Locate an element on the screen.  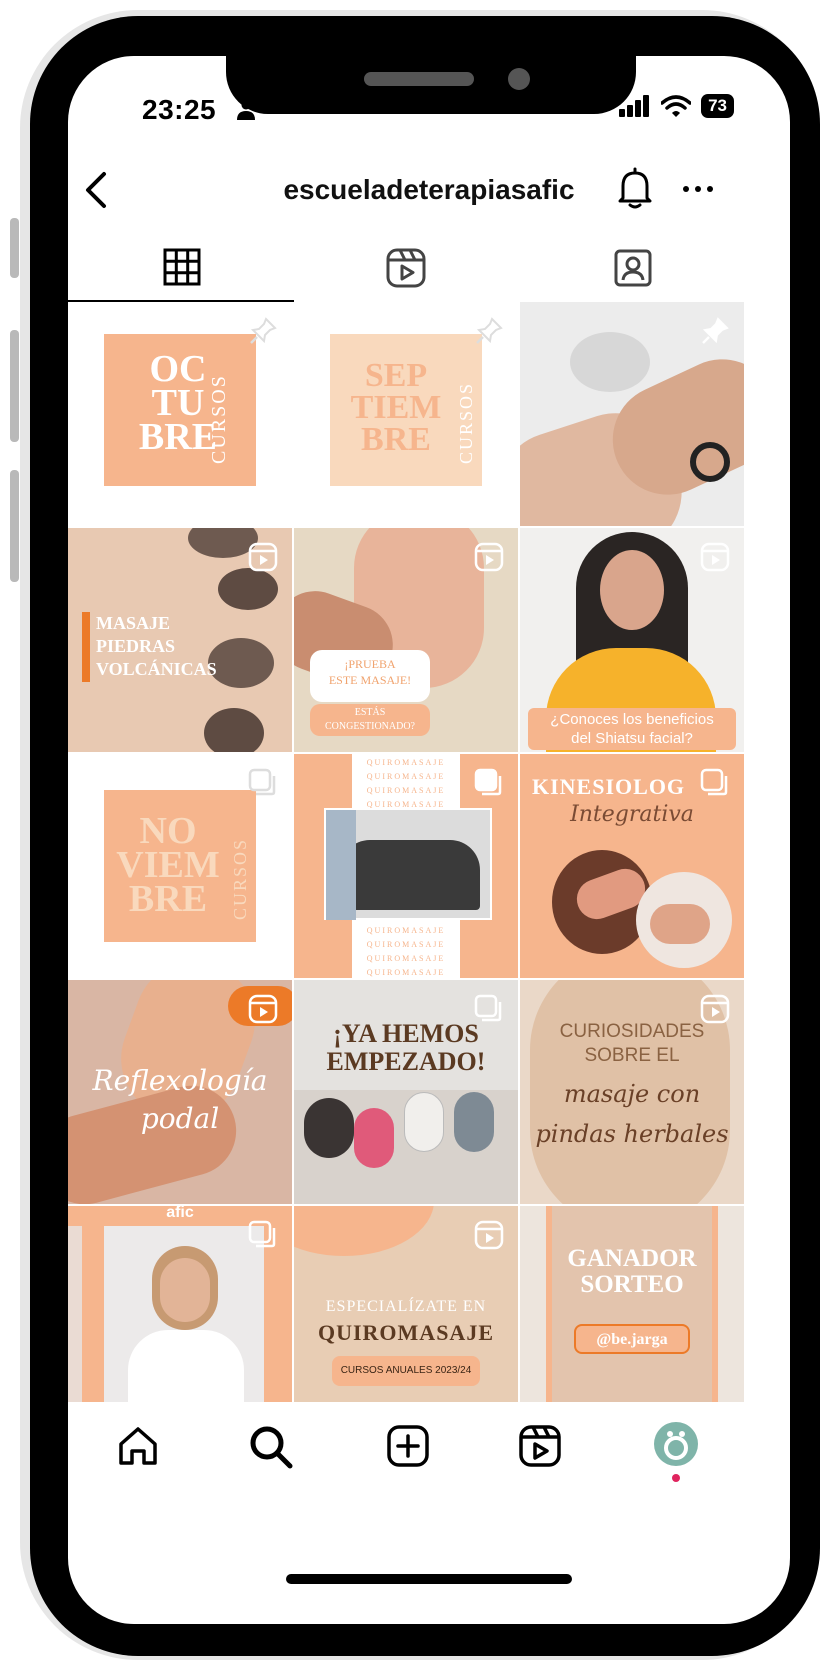
notch is located at coordinates (431, 85).